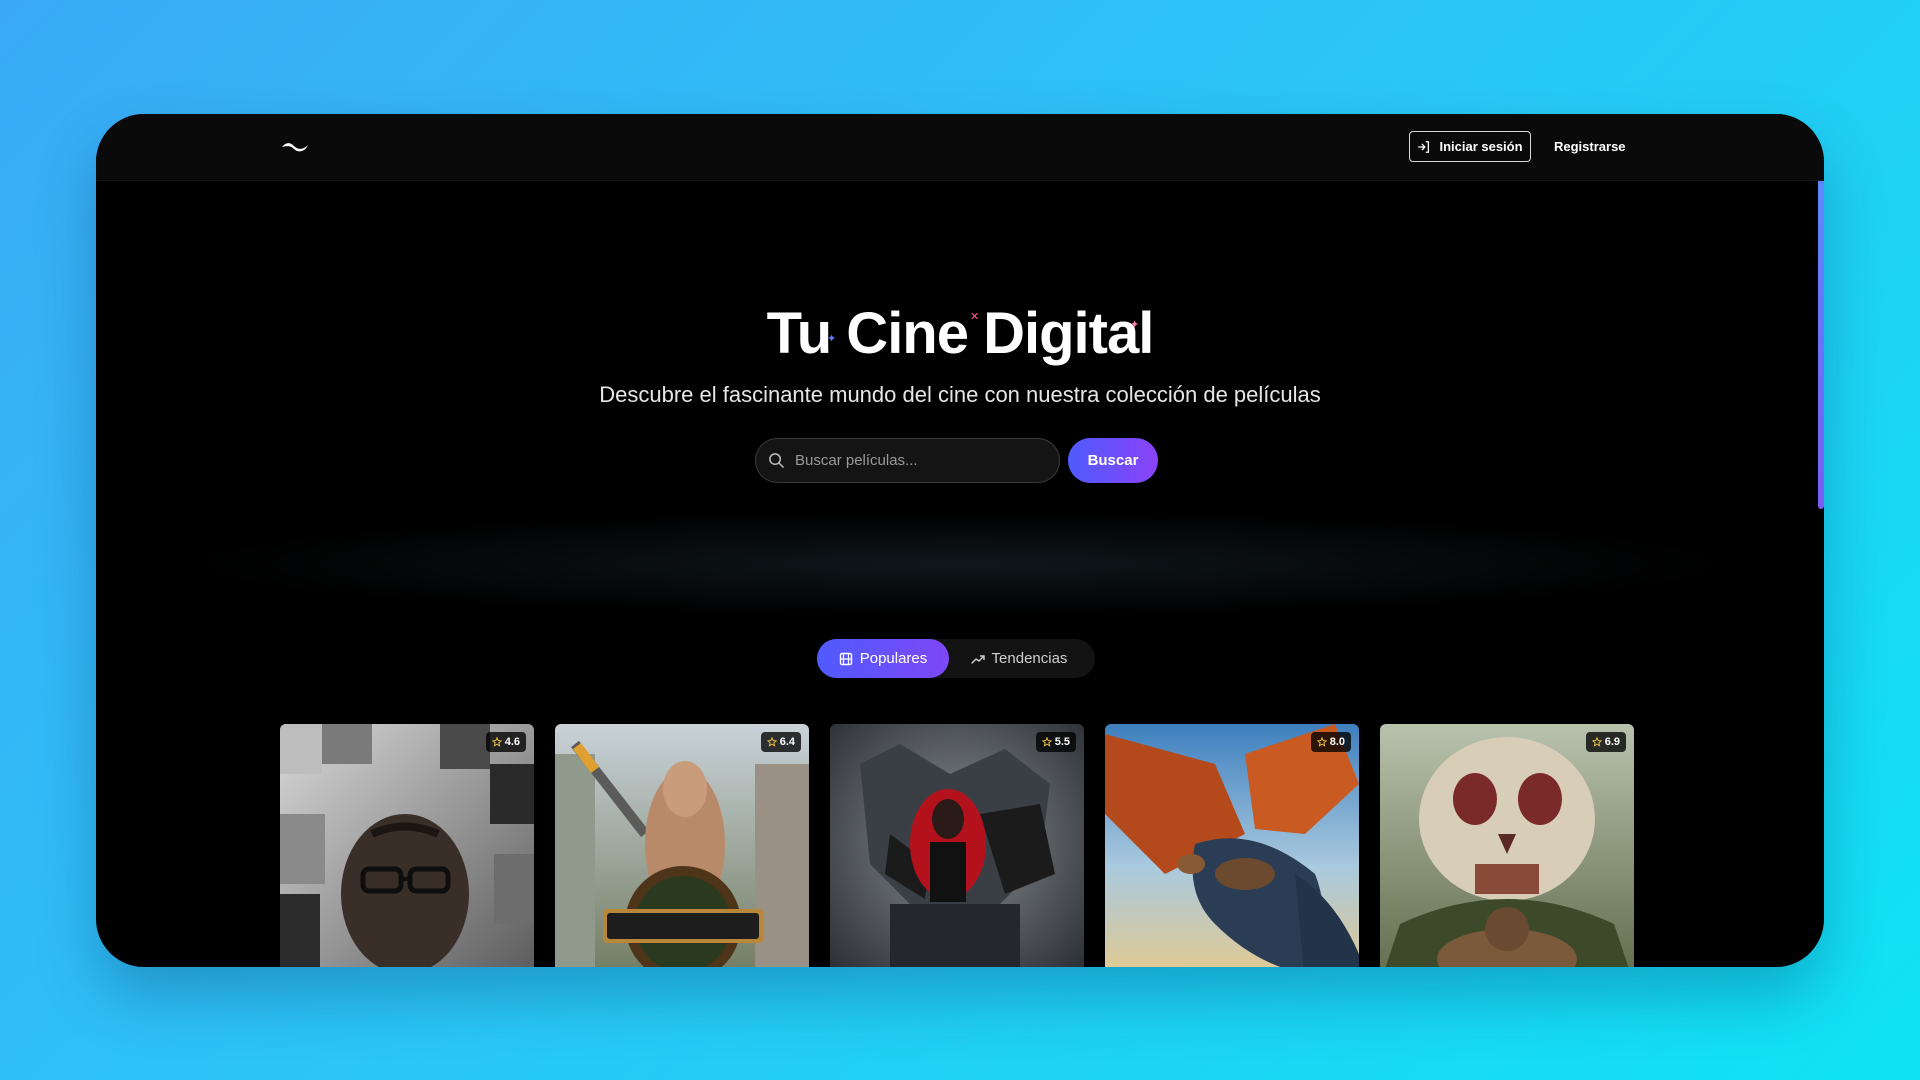 This screenshot has height=1080, width=1920. What do you see at coordinates (1481, 146) in the screenshot?
I see `login-label: Iniciar sesión` at bounding box center [1481, 146].